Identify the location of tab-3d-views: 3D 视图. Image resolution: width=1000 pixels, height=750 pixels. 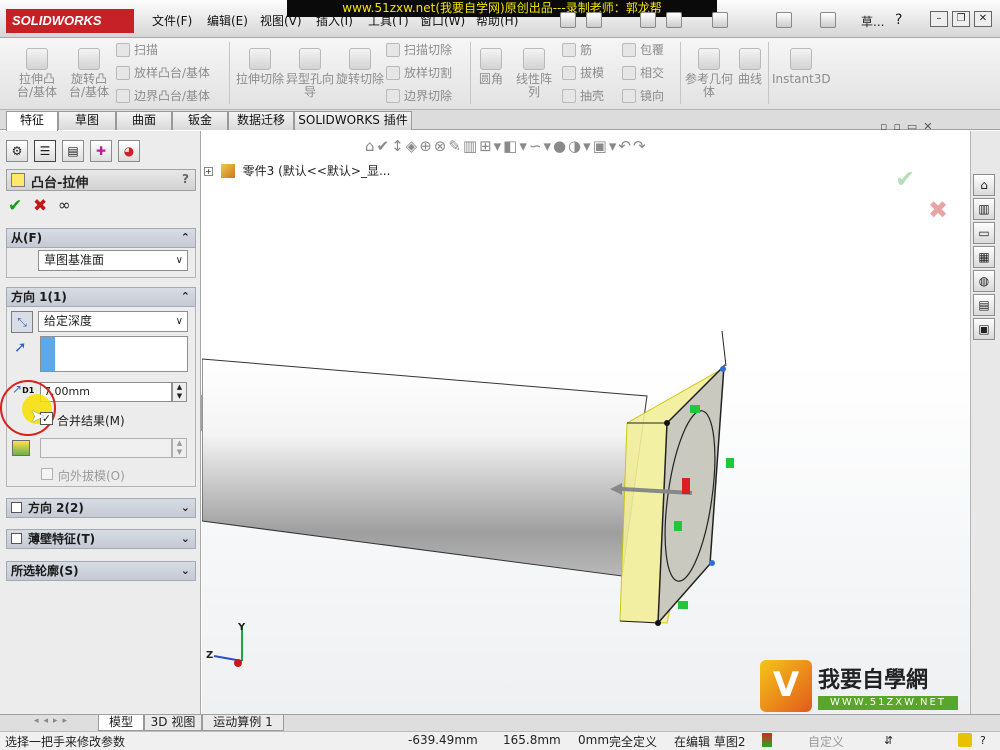
(173, 723).